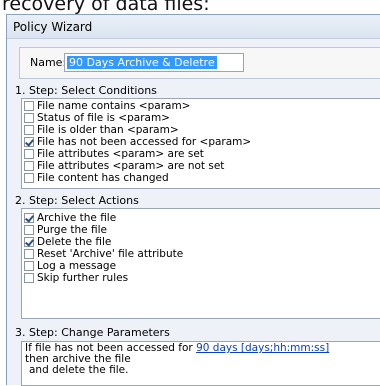 Image resolution: width=380 pixels, height=386 pixels. I want to click on action-item: Purge the file, so click(201, 230).